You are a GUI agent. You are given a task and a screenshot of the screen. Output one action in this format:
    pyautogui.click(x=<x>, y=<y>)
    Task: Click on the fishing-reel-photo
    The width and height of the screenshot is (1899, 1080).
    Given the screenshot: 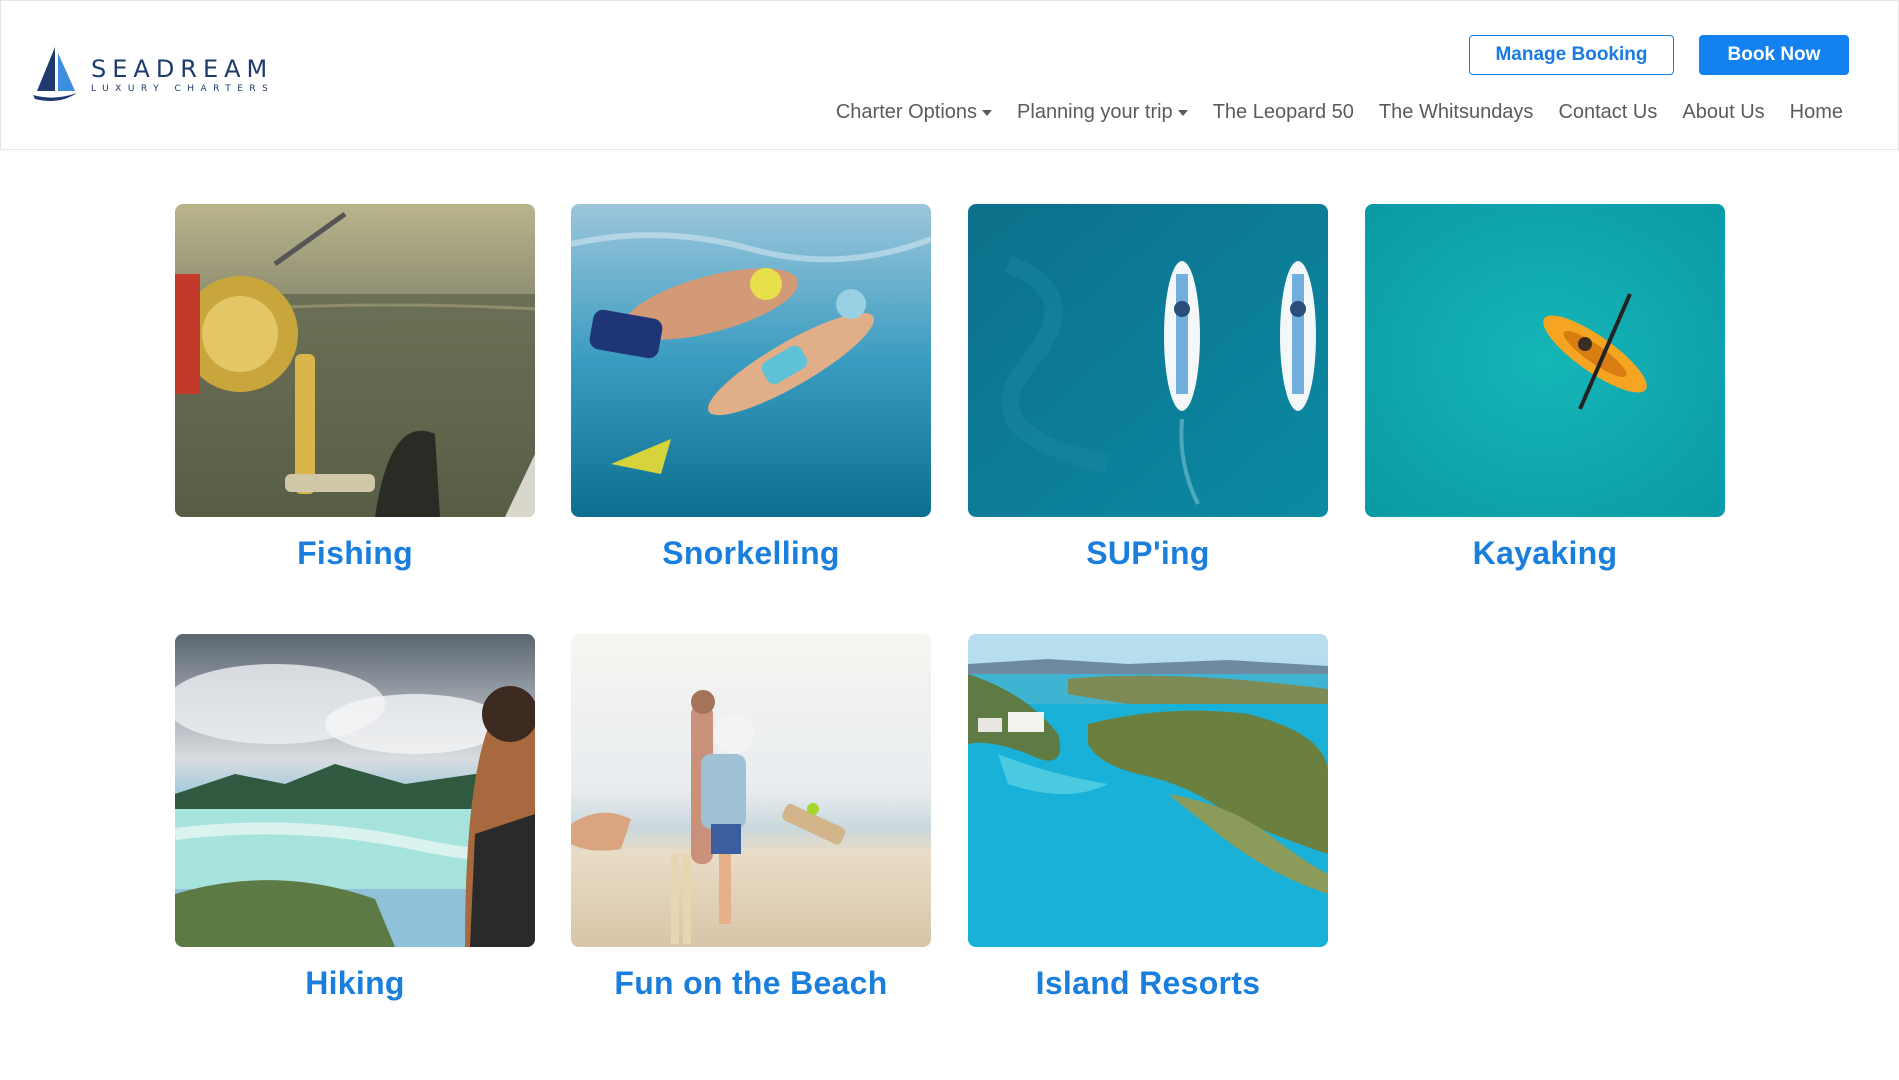 What is the action you would take?
    pyautogui.click(x=355, y=360)
    